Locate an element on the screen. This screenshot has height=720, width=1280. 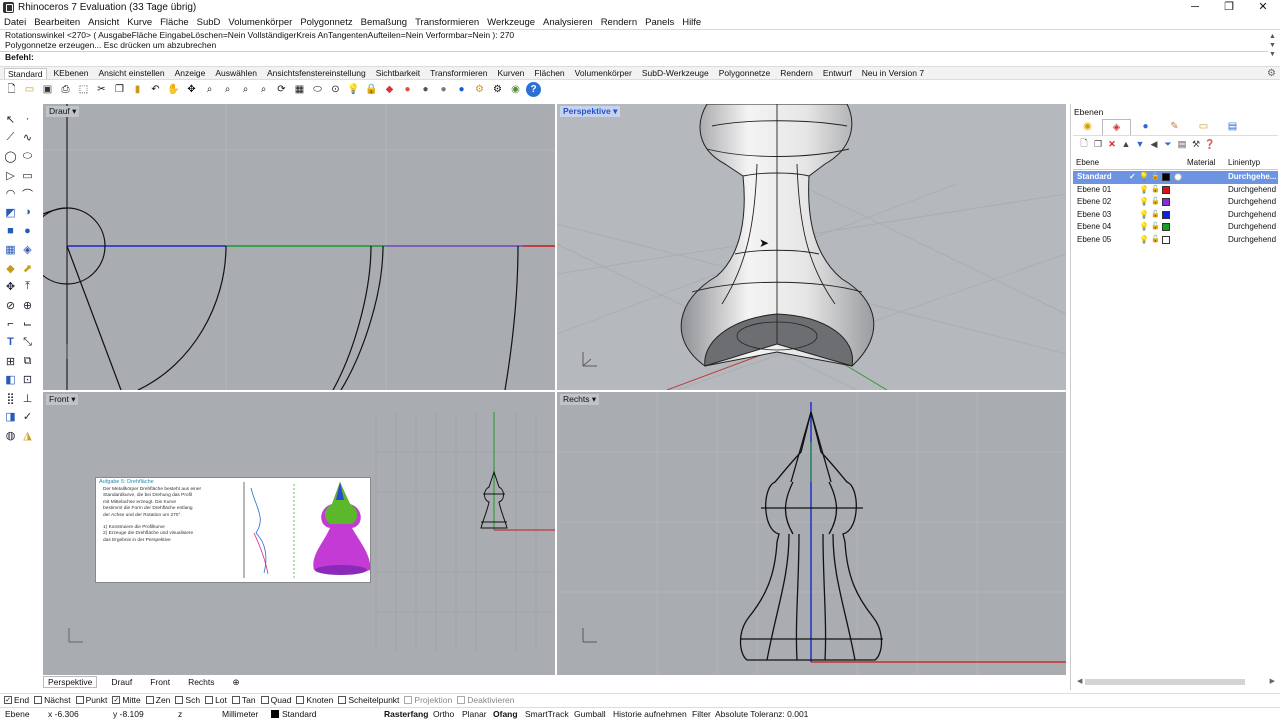
zoom-extents-icon: ⌕ is located at coordinates (245, 89).